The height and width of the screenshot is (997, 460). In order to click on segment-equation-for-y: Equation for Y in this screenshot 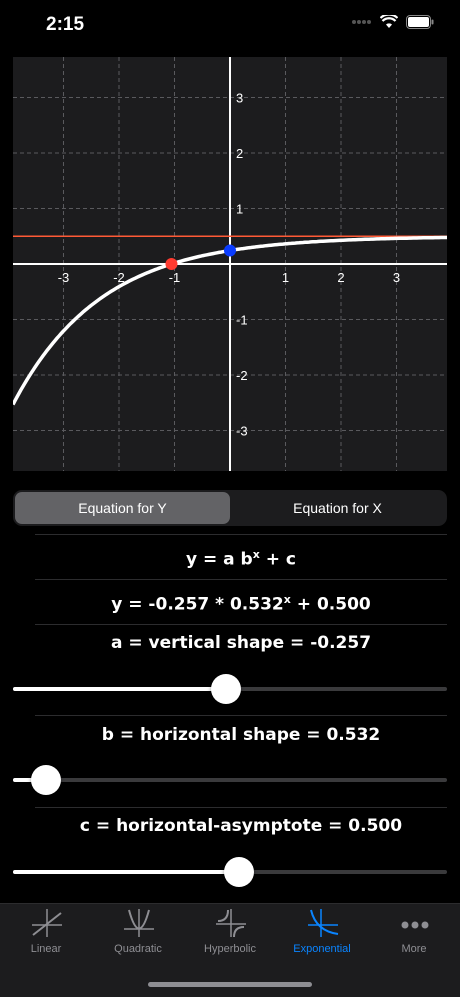, I will do `click(122, 508)`.